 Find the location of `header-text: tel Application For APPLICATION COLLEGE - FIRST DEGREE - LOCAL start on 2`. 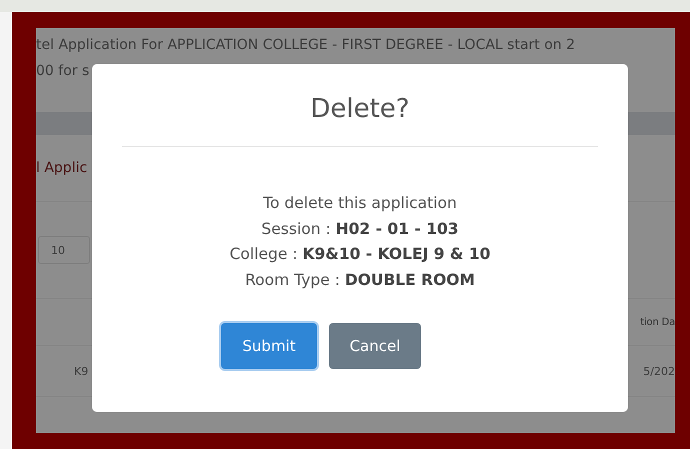

header-text: tel Application For APPLICATION COLLEGE - FIRST DEGREE - LOCAL start on 2 is located at coordinates (306, 45).